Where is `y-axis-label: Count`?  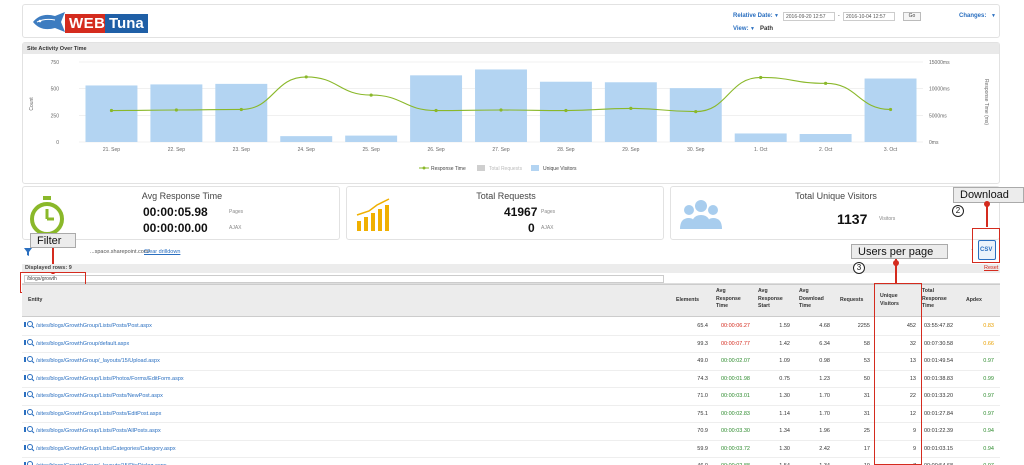
y-axis-label: Count is located at coordinates (32, 104).